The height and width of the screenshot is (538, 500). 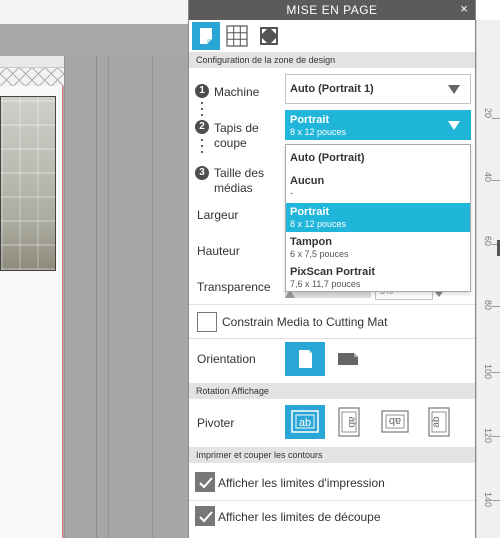 What do you see at coordinates (299, 517) in the screenshot?
I see `show-cut-limits-label: Afficher les limites de découpe` at bounding box center [299, 517].